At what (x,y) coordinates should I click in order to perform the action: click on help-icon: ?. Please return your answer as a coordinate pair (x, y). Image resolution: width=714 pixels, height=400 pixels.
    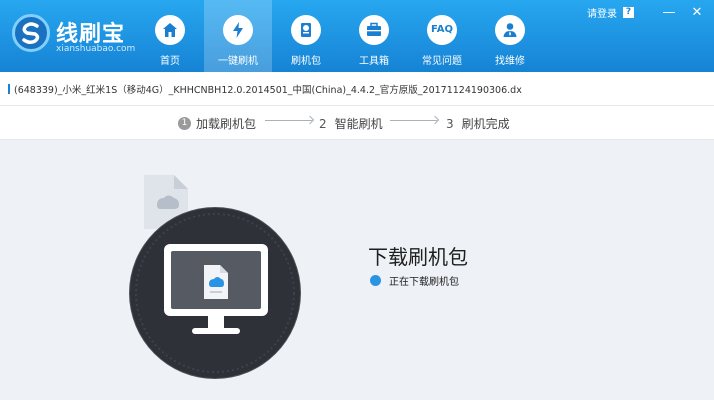
    Looking at the image, I should click on (628, 12).